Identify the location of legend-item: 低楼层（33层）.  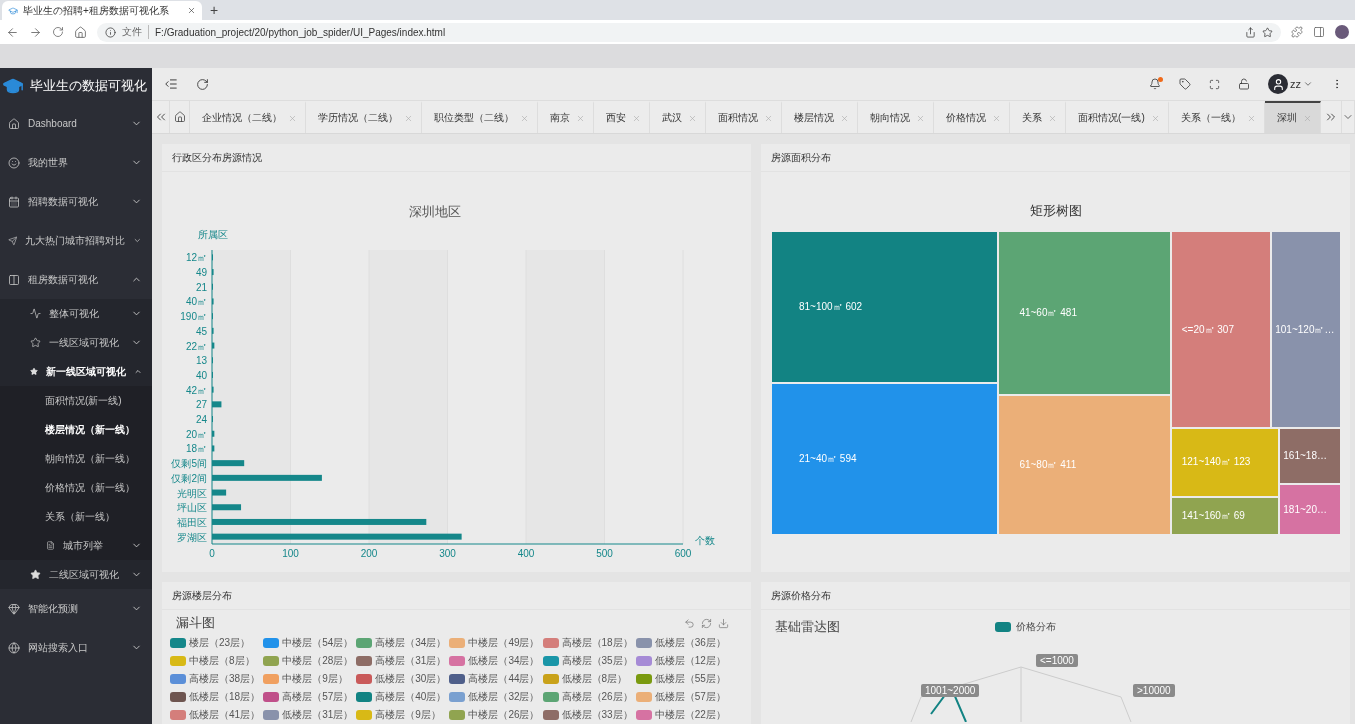
(587, 715).